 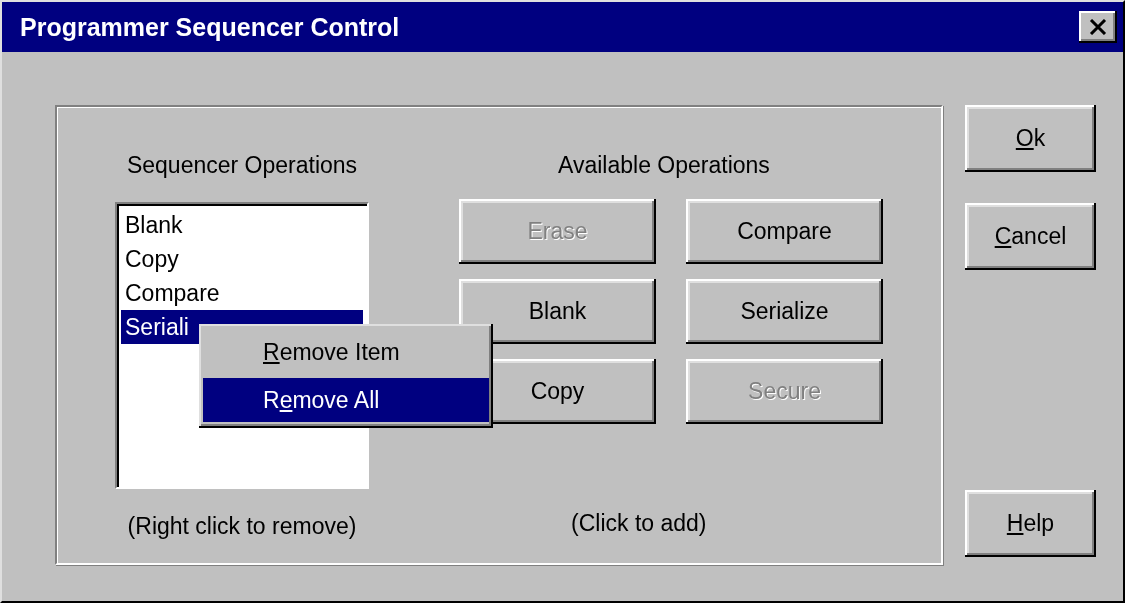 What do you see at coordinates (242, 526) in the screenshot?
I see `remove-hint: (Right click to remove)` at bounding box center [242, 526].